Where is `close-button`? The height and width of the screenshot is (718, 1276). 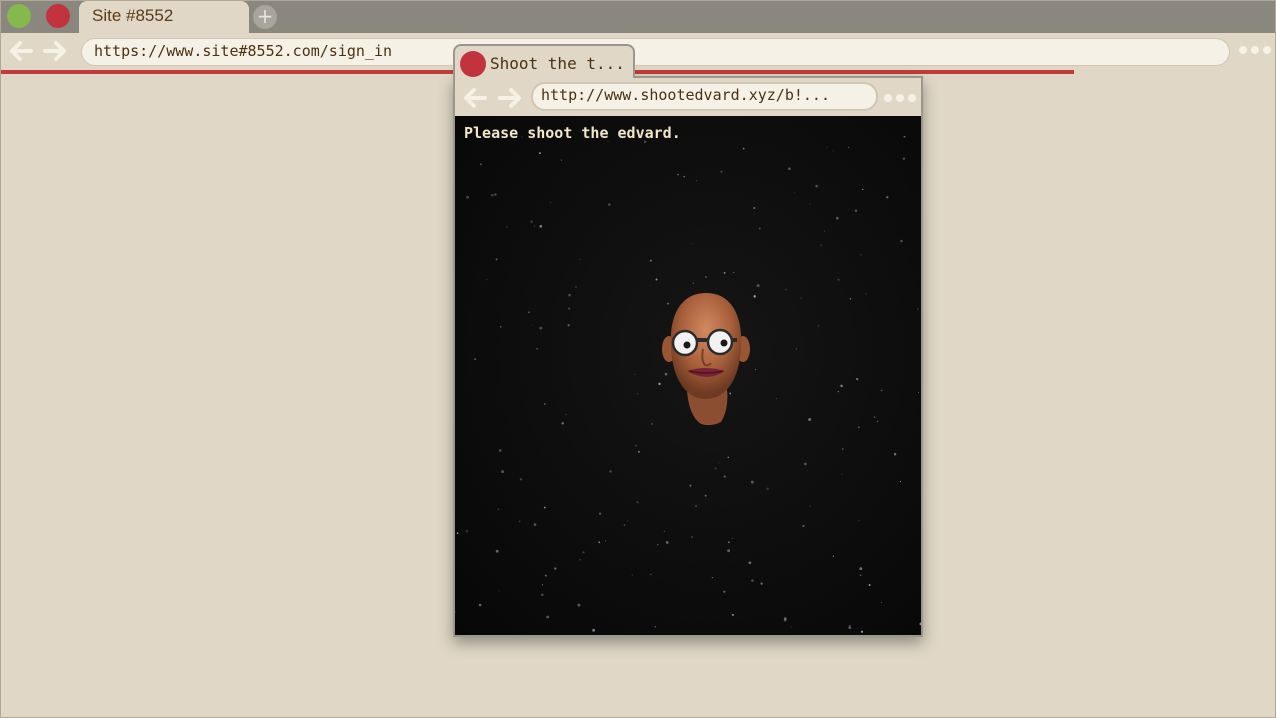
close-button is located at coordinates (58, 16).